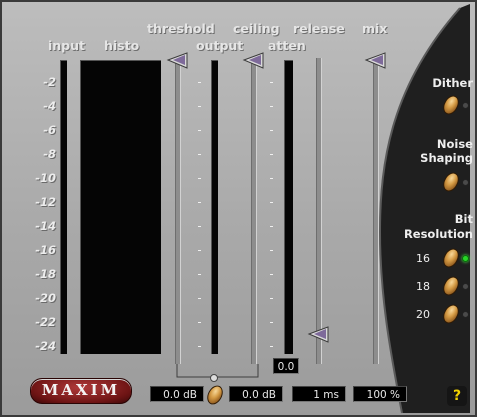 The height and width of the screenshot is (417, 477). Describe the element at coordinates (45, 226) in the screenshot. I see `scale-label: -14` at that location.